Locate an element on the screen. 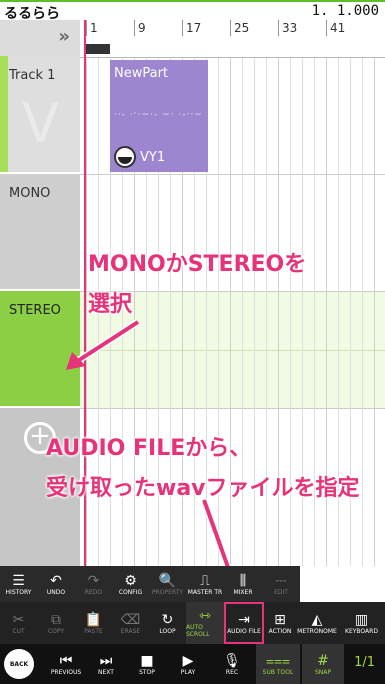  config-button: ⚙ CONFIG is located at coordinates (130, 584).